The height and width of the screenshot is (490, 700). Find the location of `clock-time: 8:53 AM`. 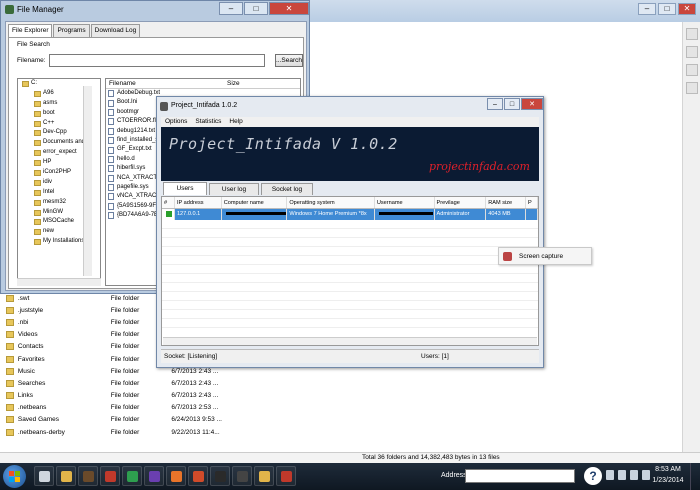

clock-time: 8:53 AM is located at coordinates (668, 469).